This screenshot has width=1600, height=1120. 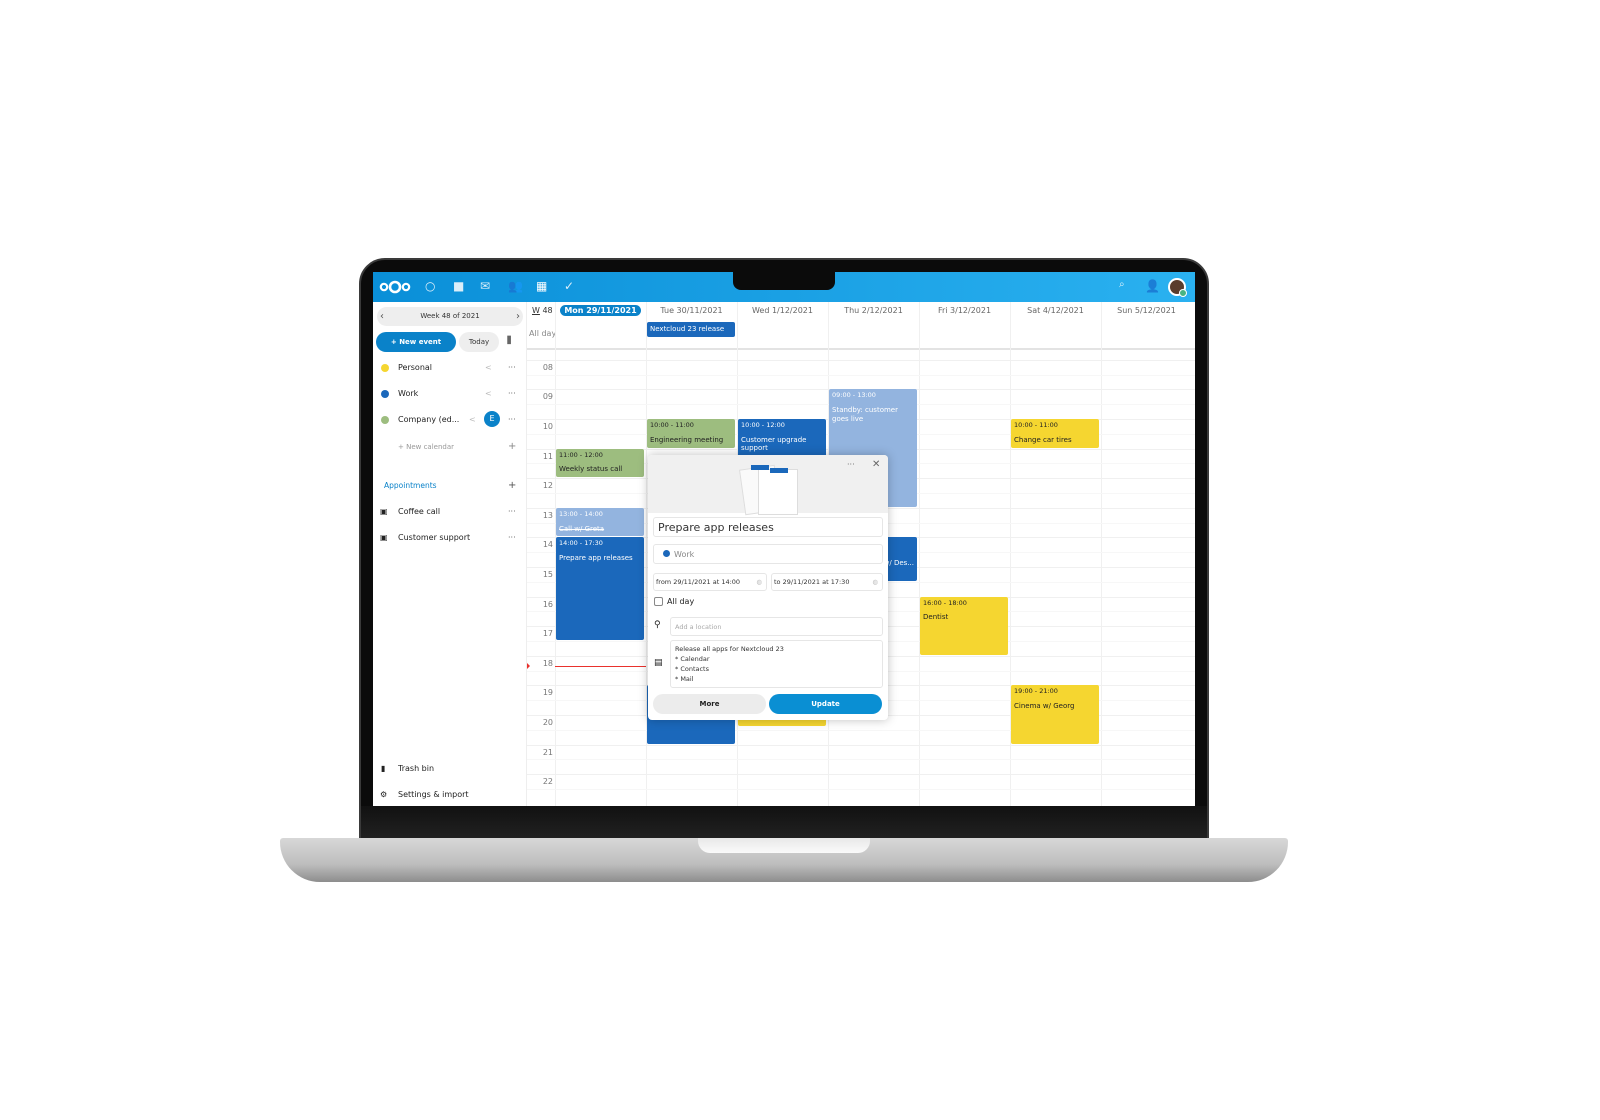 I want to click on settings-button: ⚙ Settings & import, so click(x=450, y=795).